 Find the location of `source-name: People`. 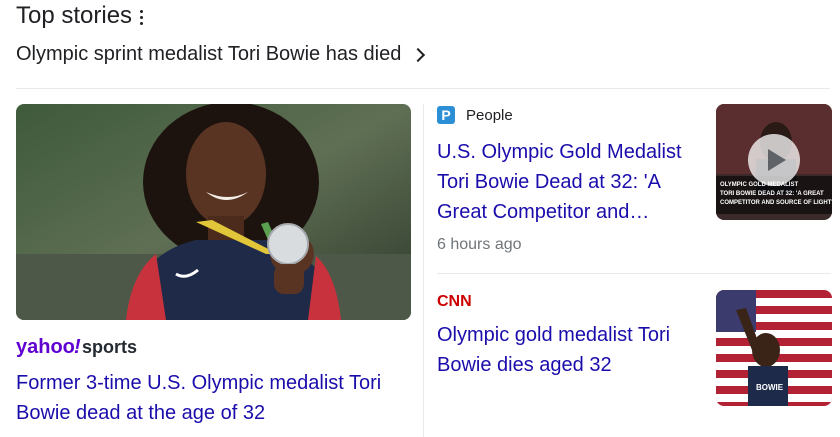

source-name: People is located at coordinates (489, 115).